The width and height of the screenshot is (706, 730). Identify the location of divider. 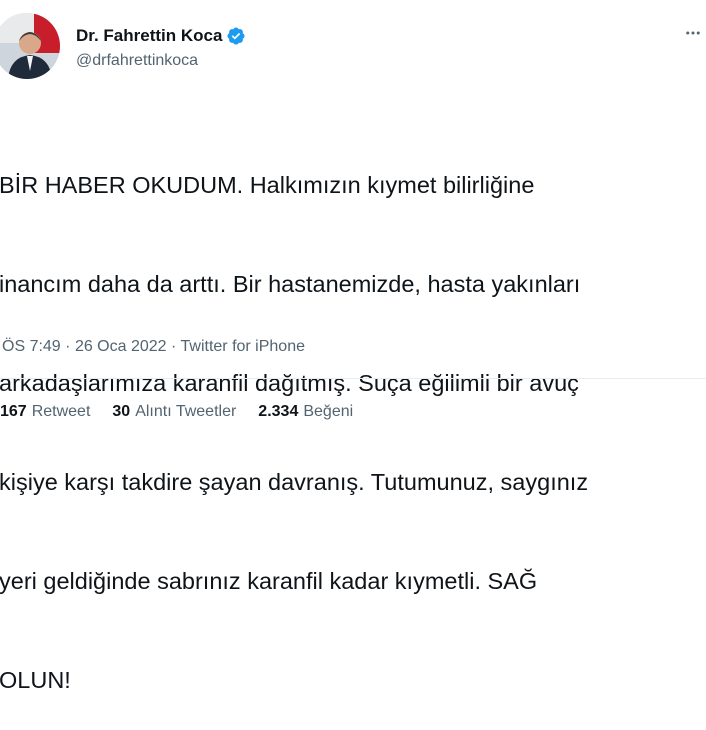
(353, 378).